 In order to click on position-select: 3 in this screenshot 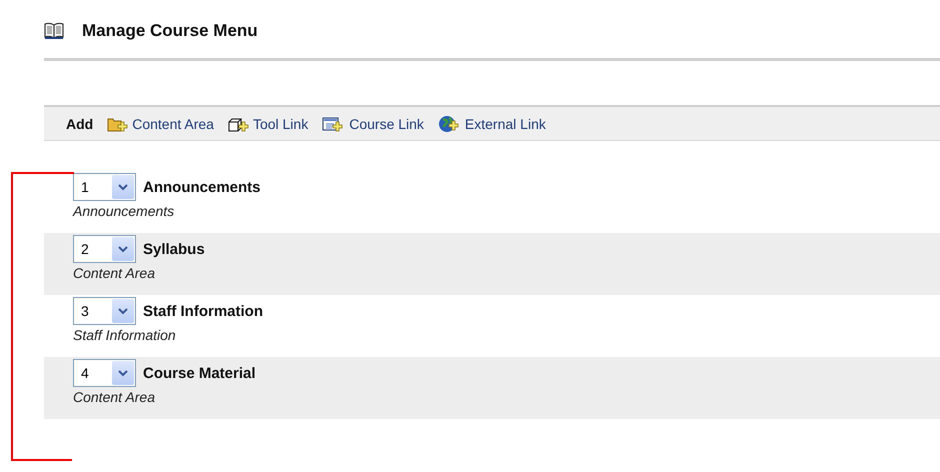, I will do `click(104, 311)`.